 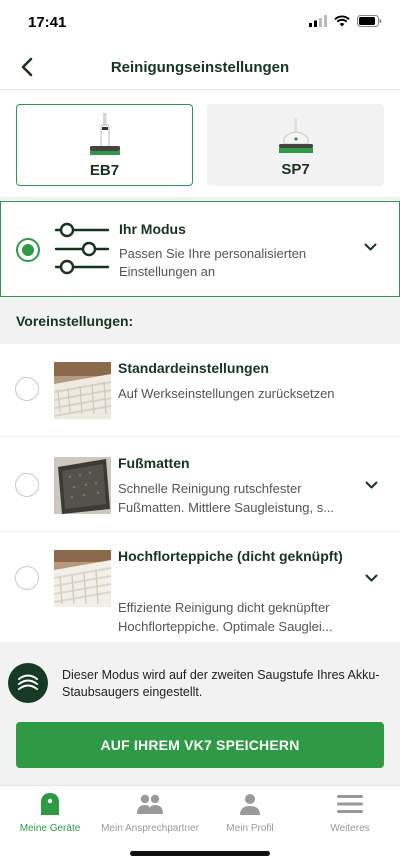 What do you see at coordinates (342, 21) in the screenshot?
I see `wifi-icon` at bounding box center [342, 21].